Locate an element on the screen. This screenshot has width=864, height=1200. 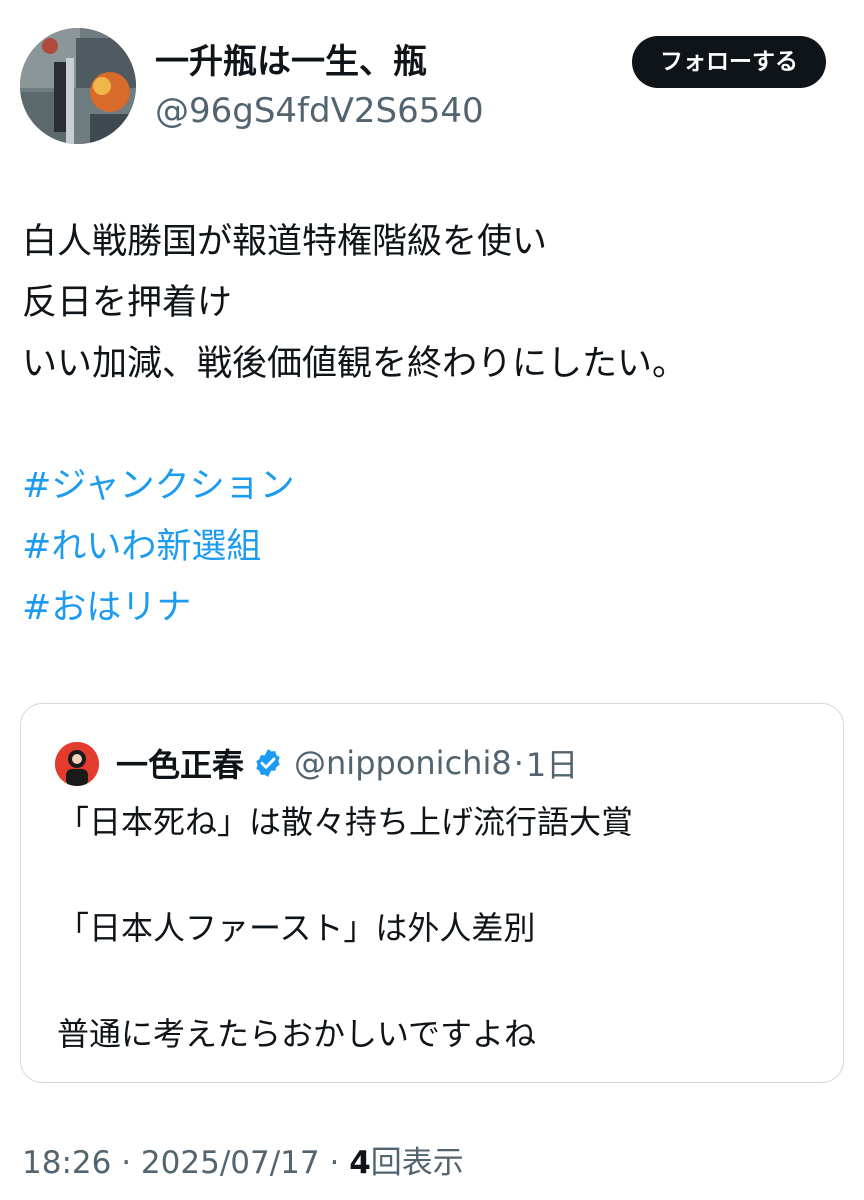
hashtag-link: #れいわ新選組 is located at coordinates (432, 547).